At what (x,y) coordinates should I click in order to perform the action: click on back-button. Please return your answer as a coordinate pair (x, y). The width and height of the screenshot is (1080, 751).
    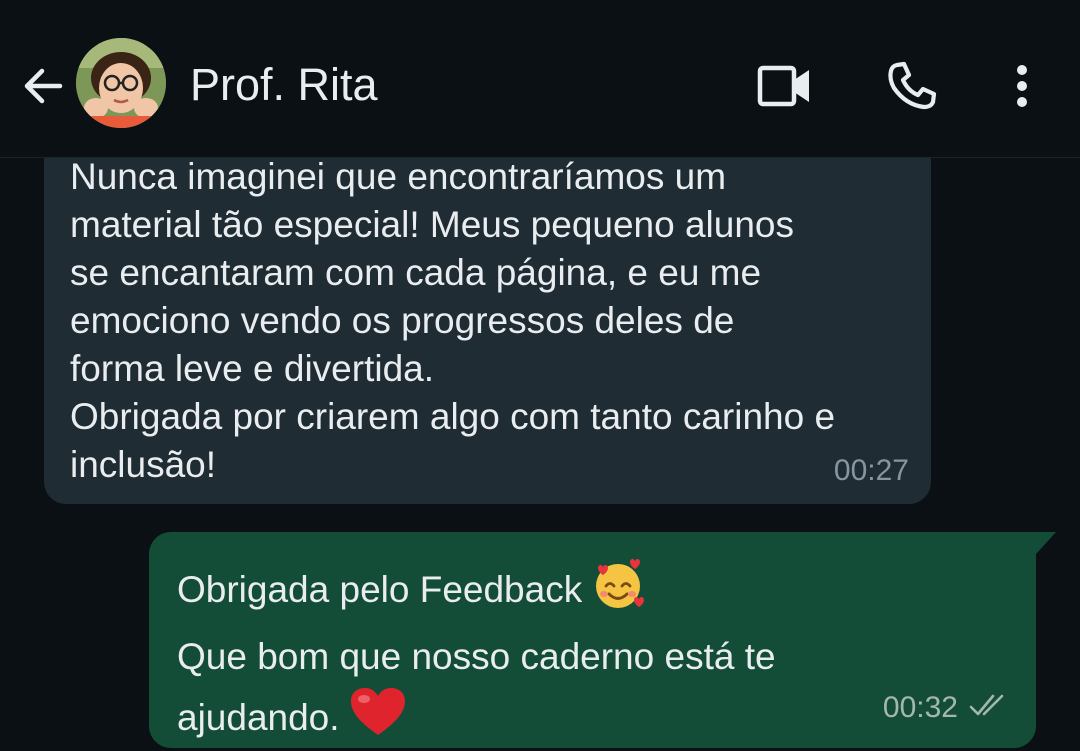
    Looking at the image, I should click on (44, 86).